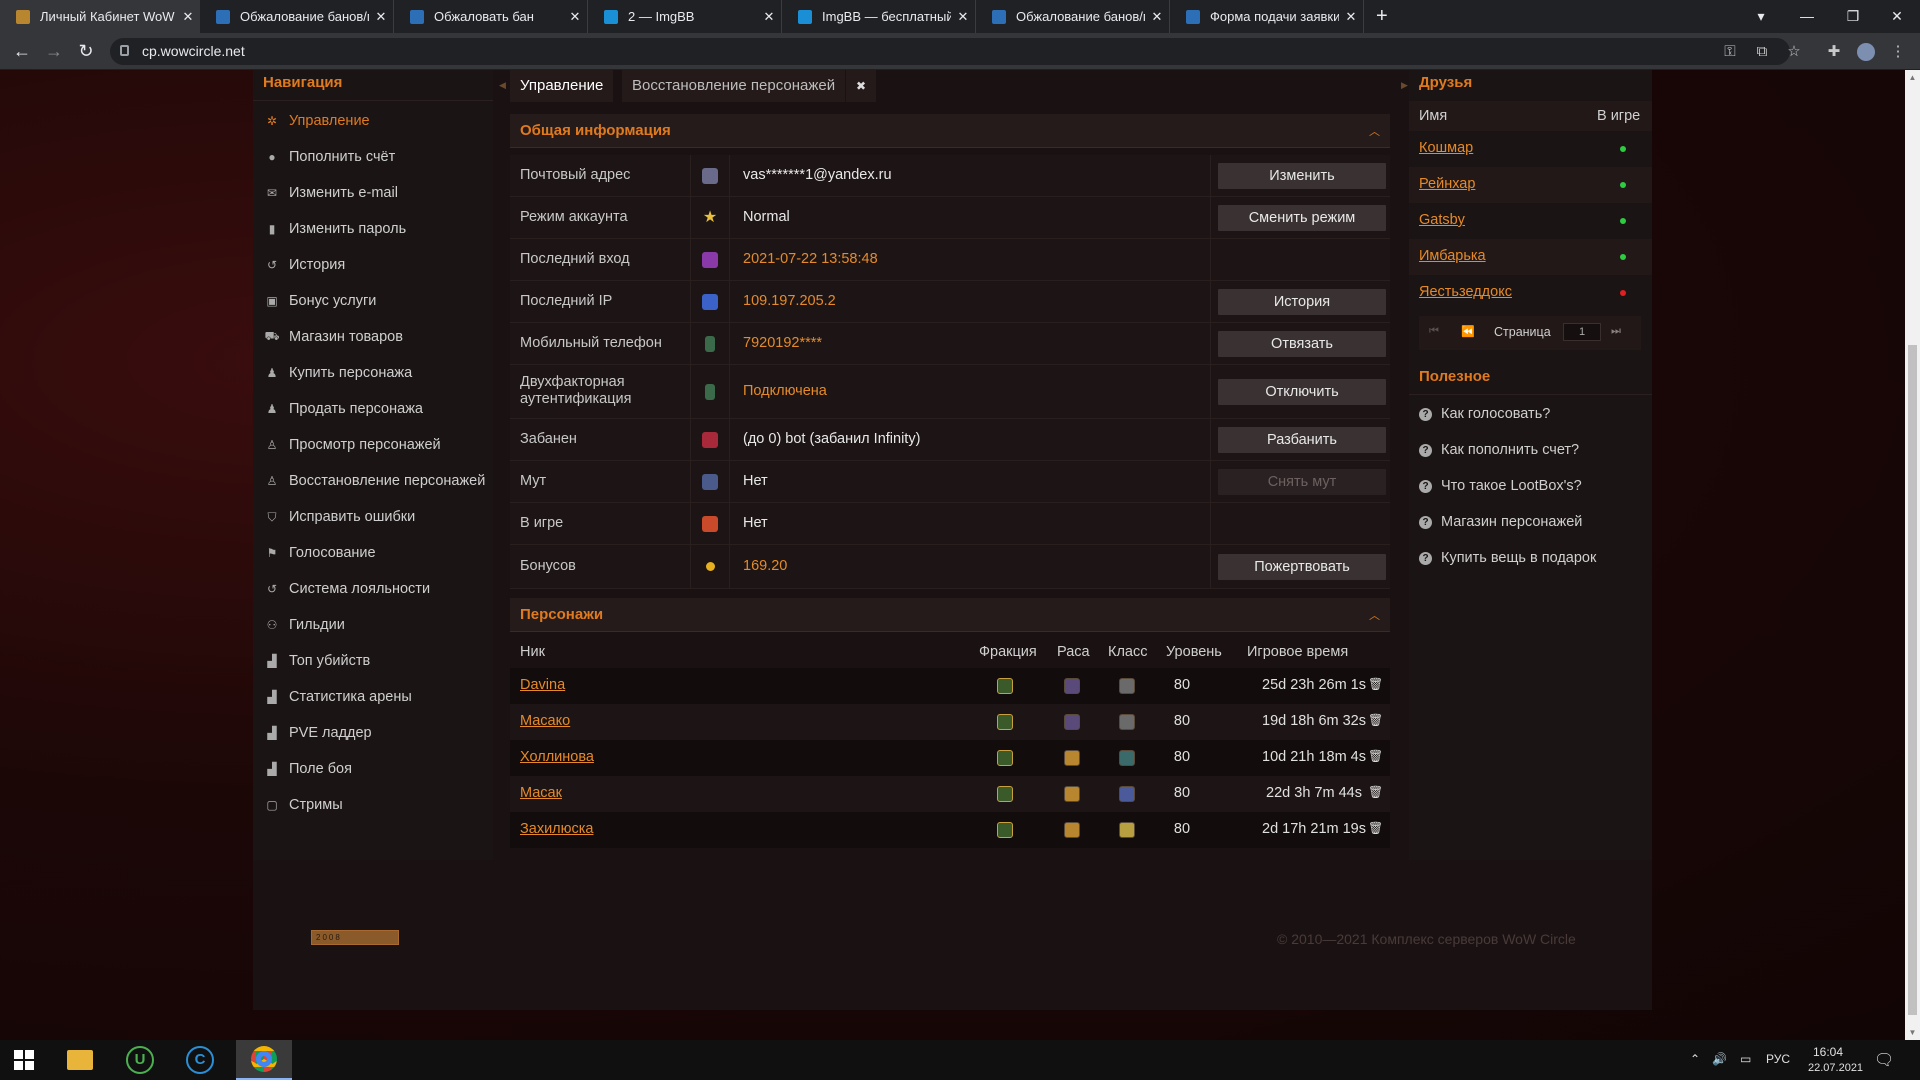 This screenshot has height=1080, width=1920. Describe the element at coordinates (1835, 1060) in the screenshot. I see `clock: 16:04 22.07.2021` at that location.